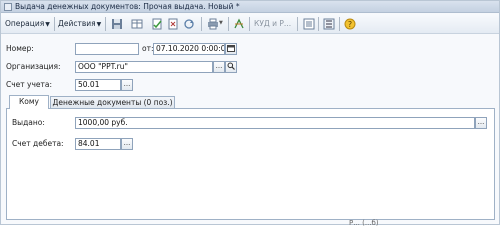  I want to click on issued-label: Выдано:, so click(28, 122).